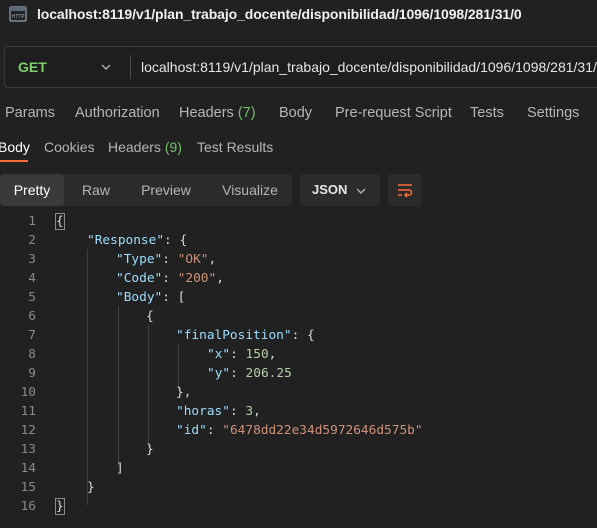 The width and height of the screenshot is (597, 528). I want to click on http-icon: HTTP, so click(18, 14).